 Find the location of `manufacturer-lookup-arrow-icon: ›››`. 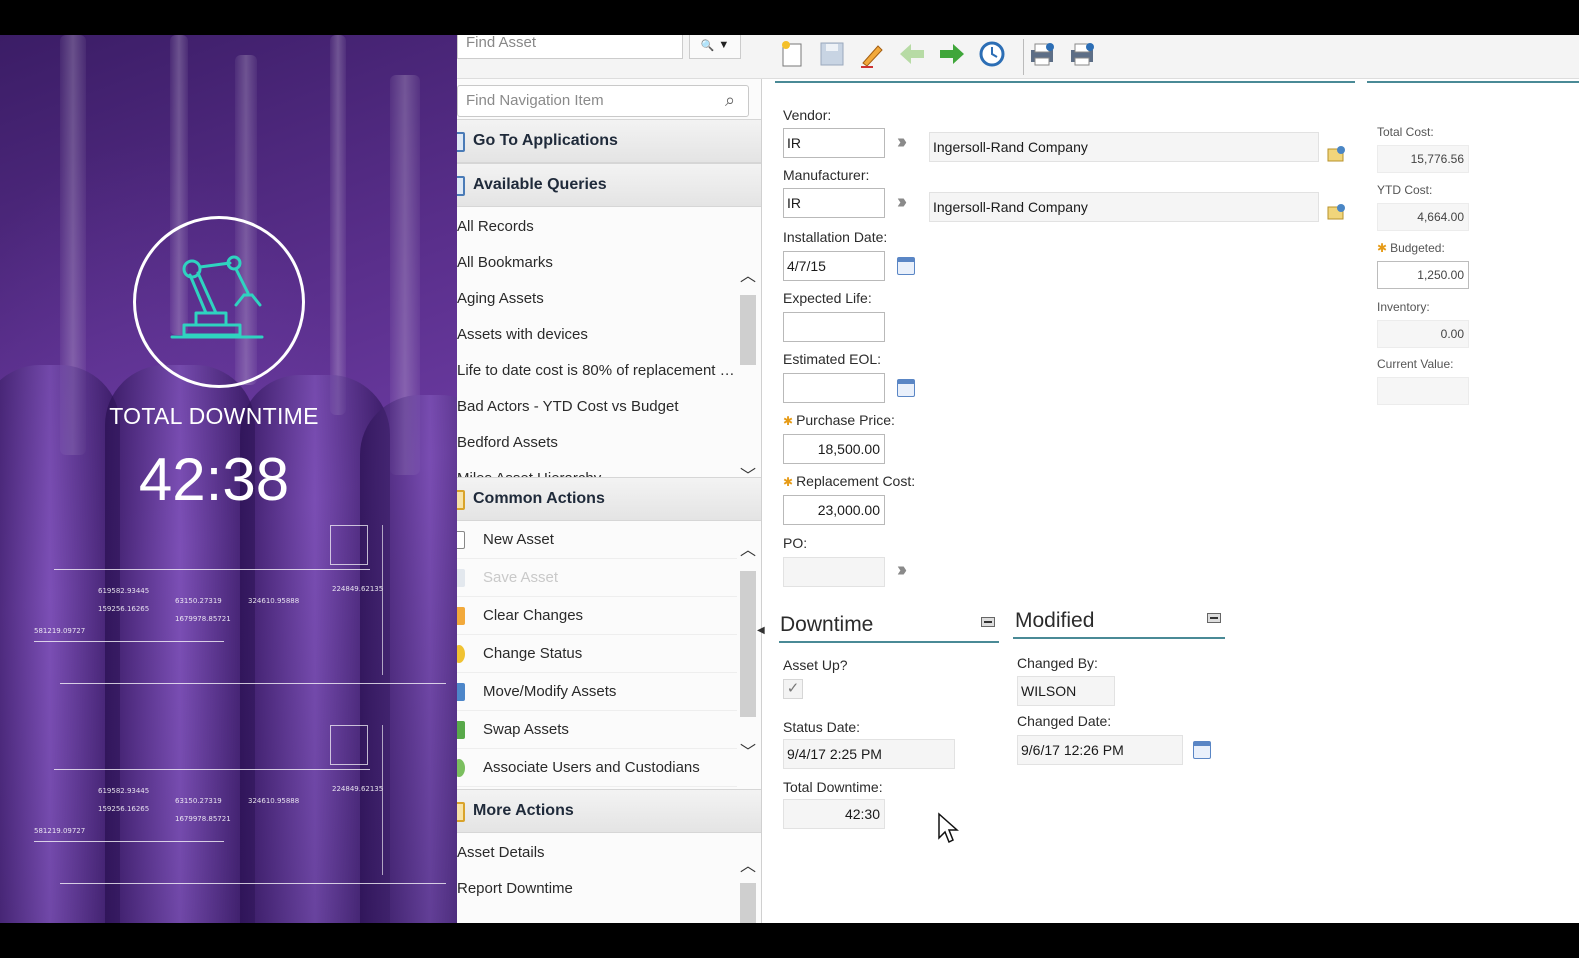

manufacturer-lookup-arrow-icon: ››› is located at coordinates (902, 202).